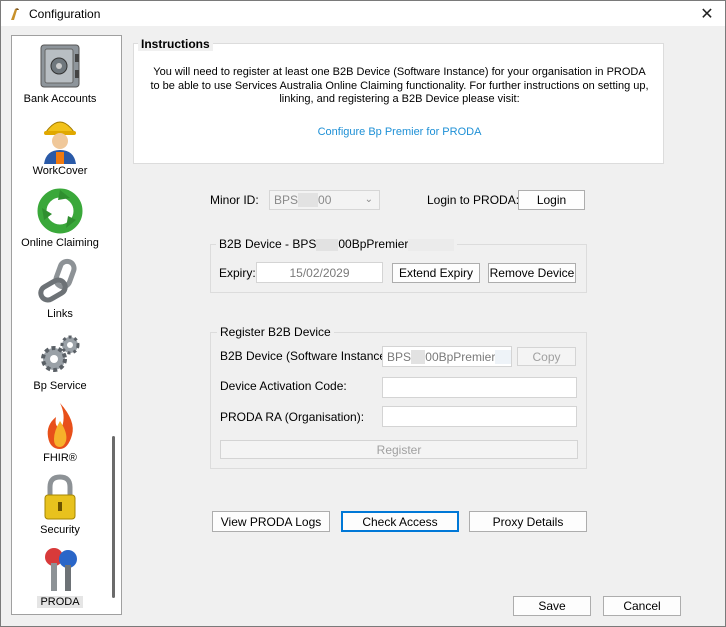  Describe the element at coordinates (292, 417) in the screenshot. I see `proda-ra-label: PRODA RA (Organisation):` at that location.